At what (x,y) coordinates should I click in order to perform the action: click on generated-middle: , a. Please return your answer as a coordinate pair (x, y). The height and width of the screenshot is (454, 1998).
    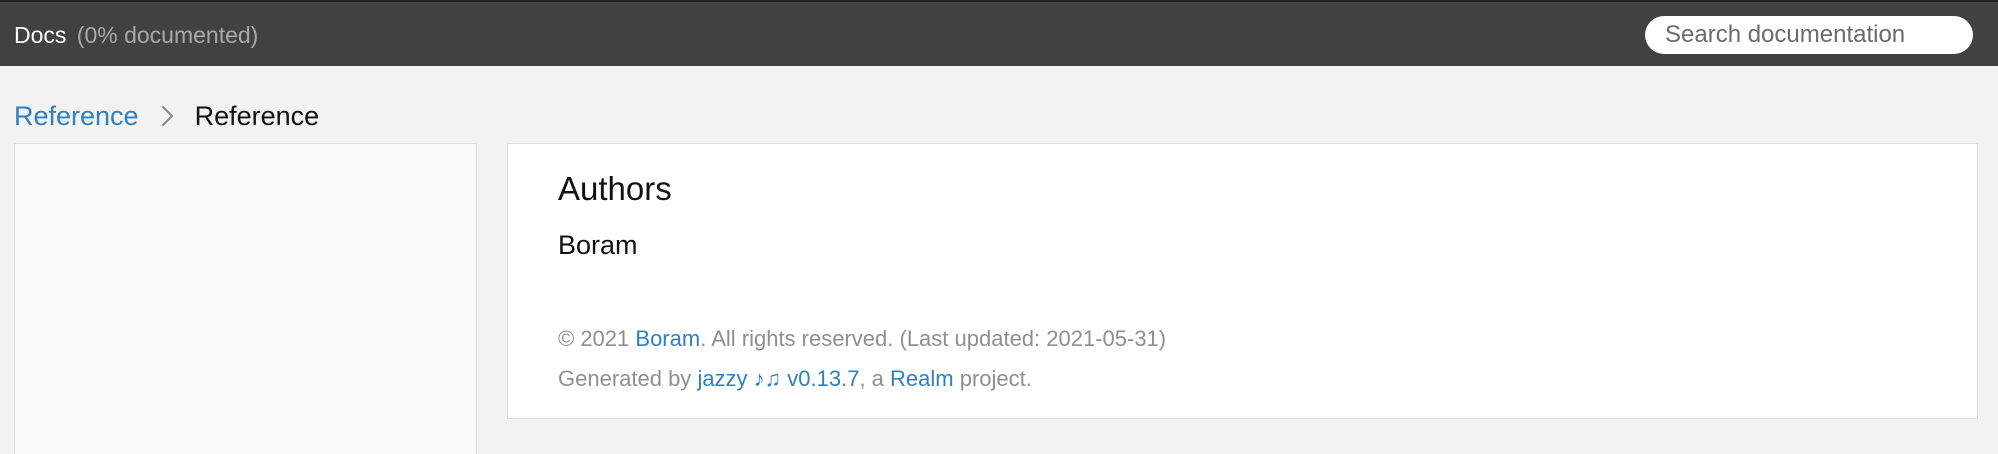
    Looking at the image, I should click on (875, 378).